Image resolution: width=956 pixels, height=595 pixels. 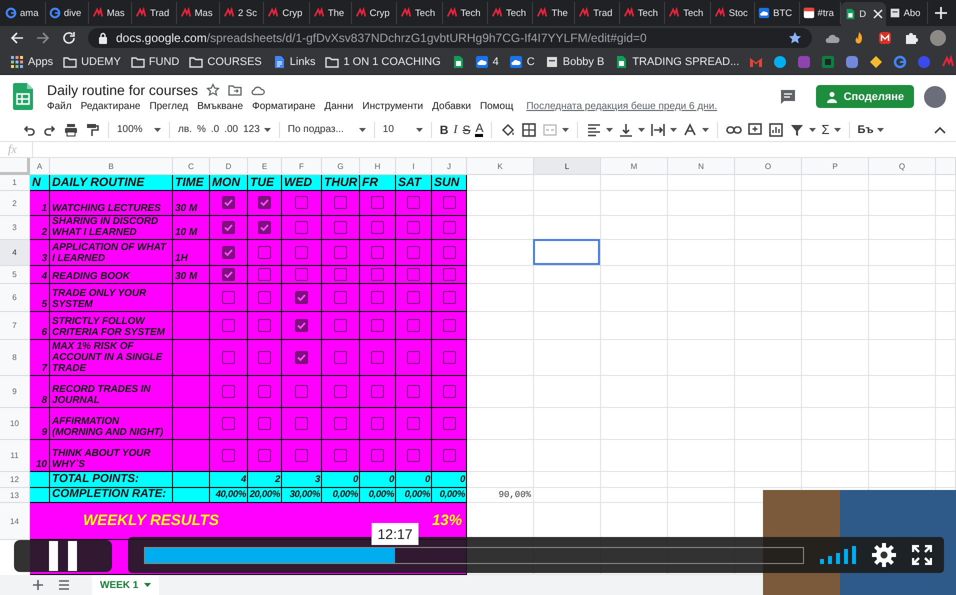 I want to click on folder-icon, so click(x=235, y=89).